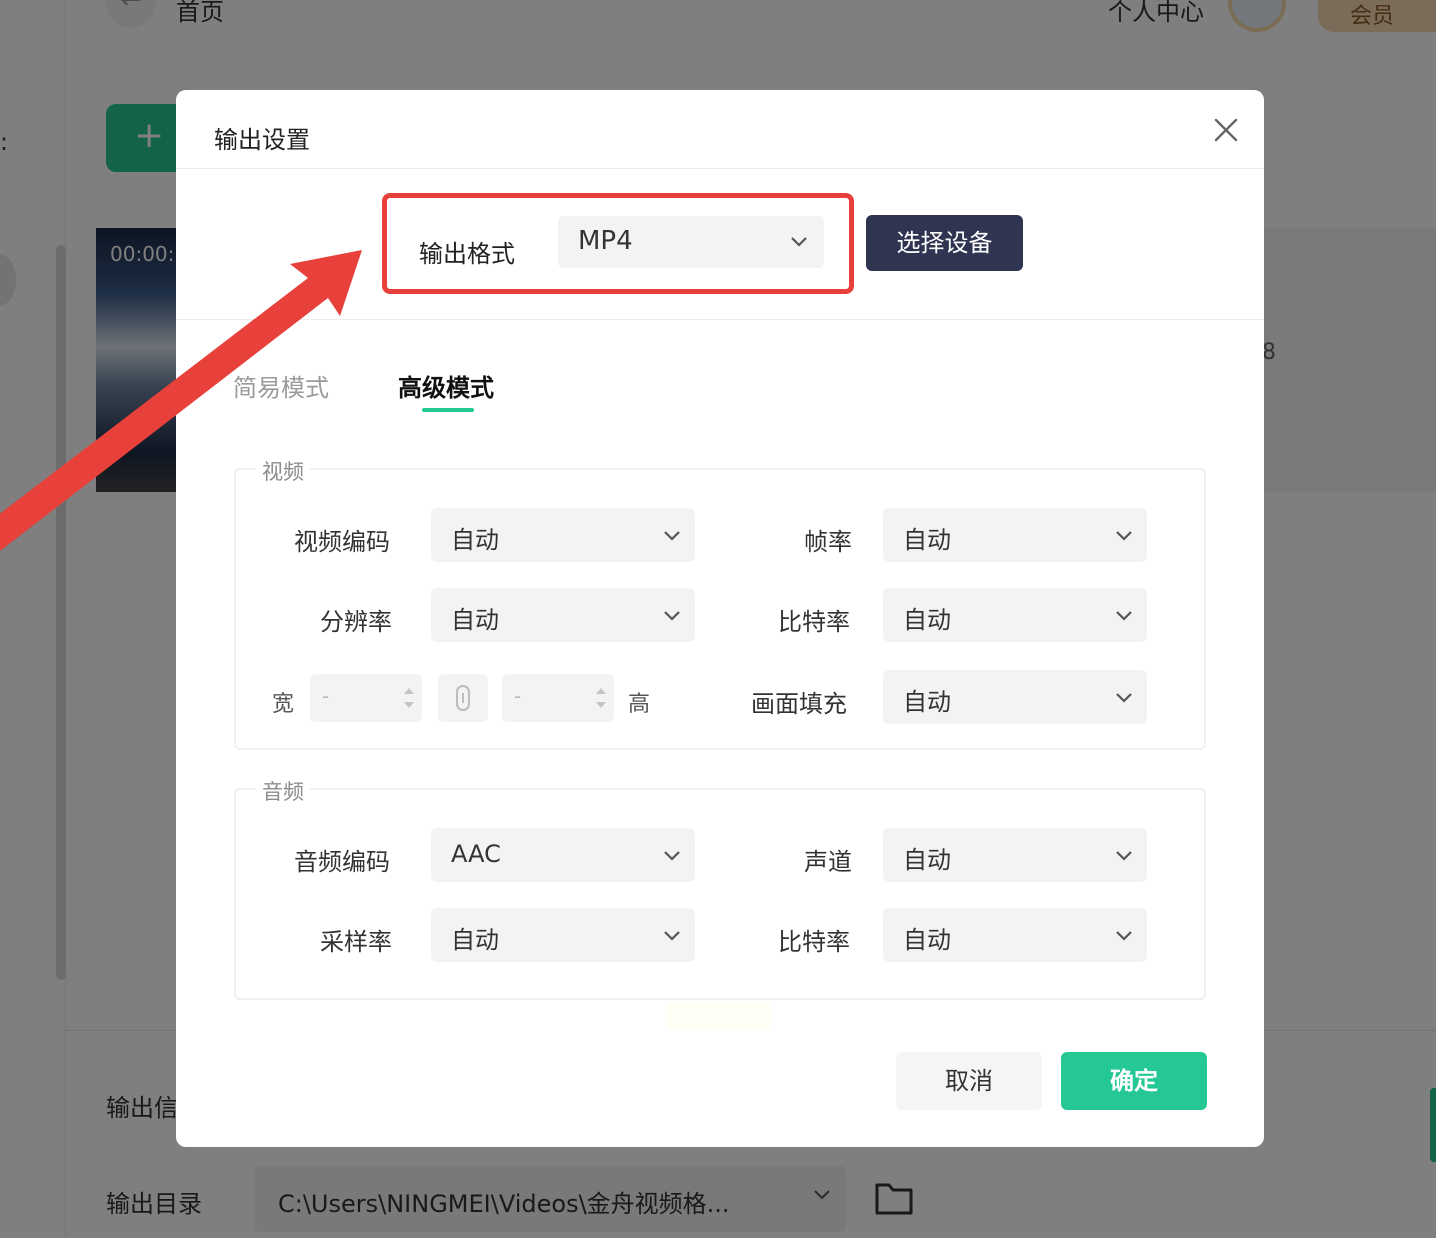  Describe the element at coordinates (467, 254) in the screenshot. I see `format-label: 输出格式` at that location.